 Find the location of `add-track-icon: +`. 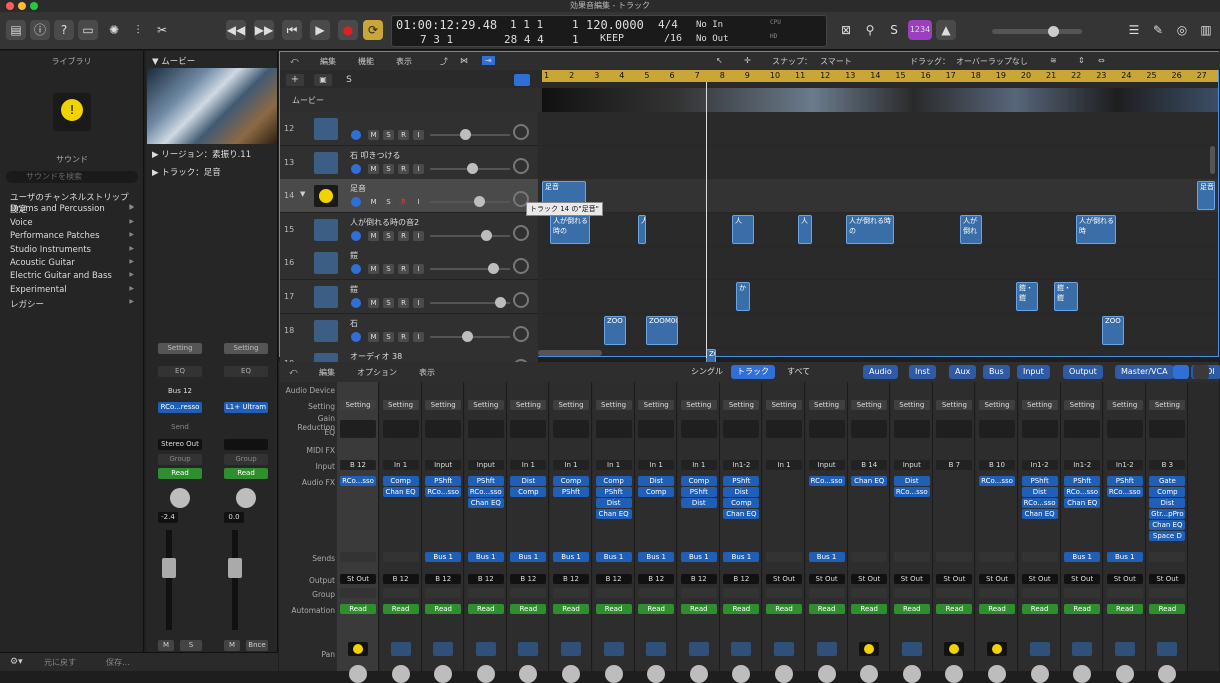

add-track-icon: + is located at coordinates (295, 80).